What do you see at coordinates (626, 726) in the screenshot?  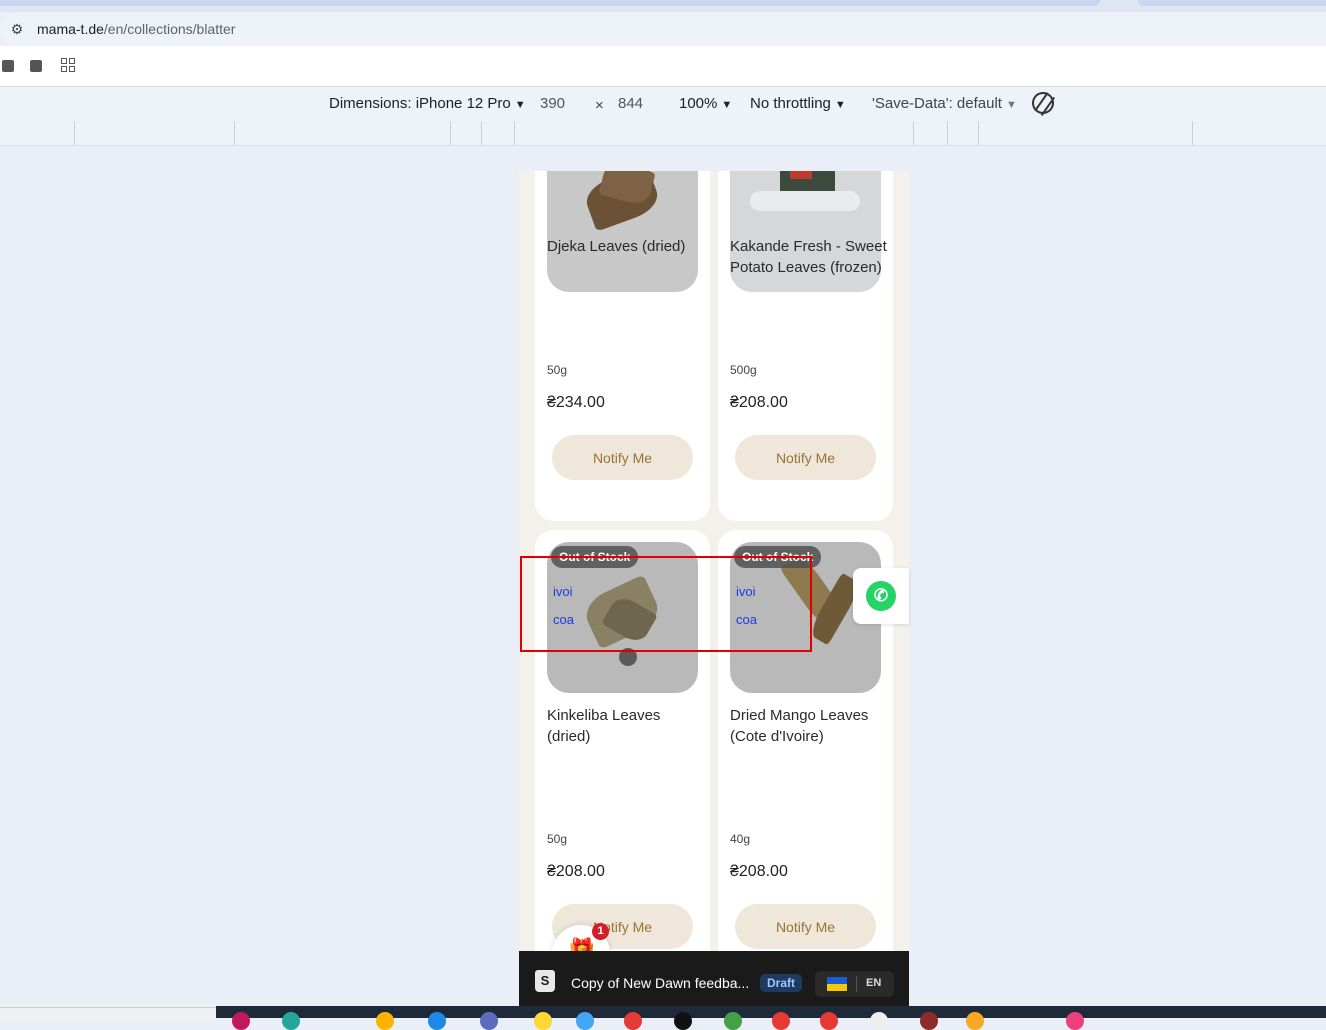 I see `product-title: Kinkeliba Leaves (dried)` at bounding box center [626, 726].